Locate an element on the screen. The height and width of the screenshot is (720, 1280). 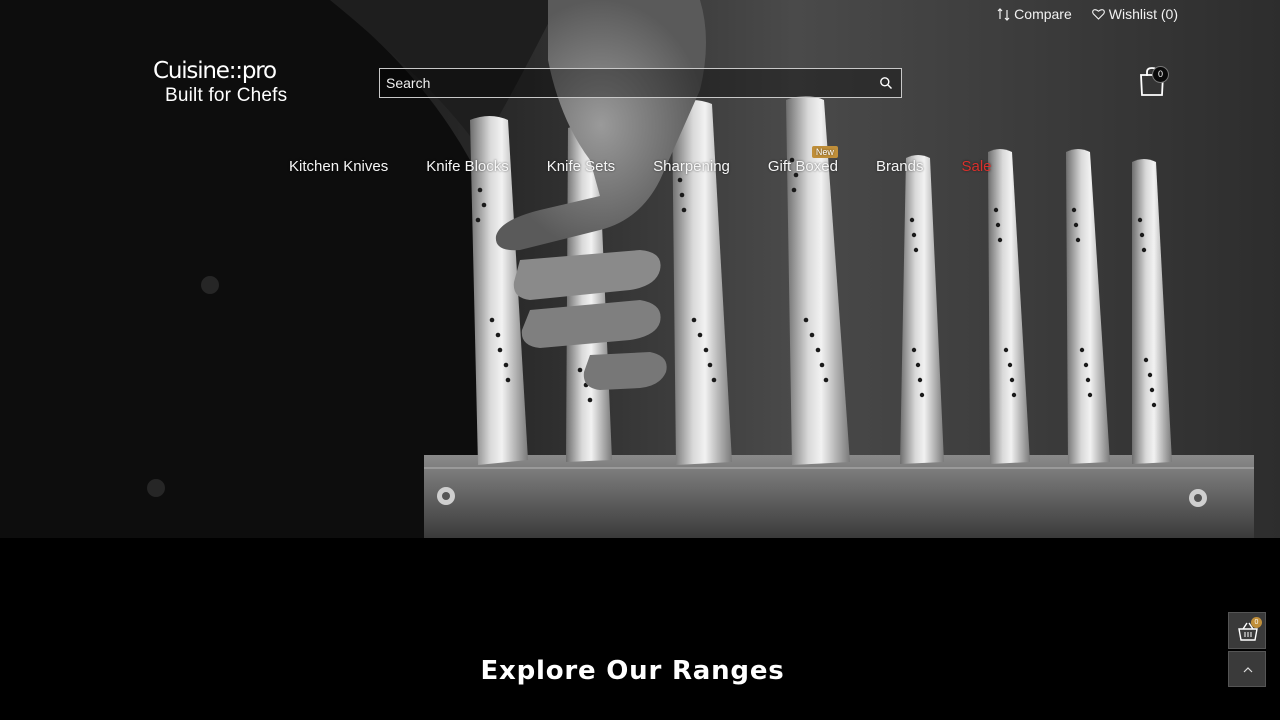
wishlist-label: Wishlist (0) is located at coordinates (1143, 14).